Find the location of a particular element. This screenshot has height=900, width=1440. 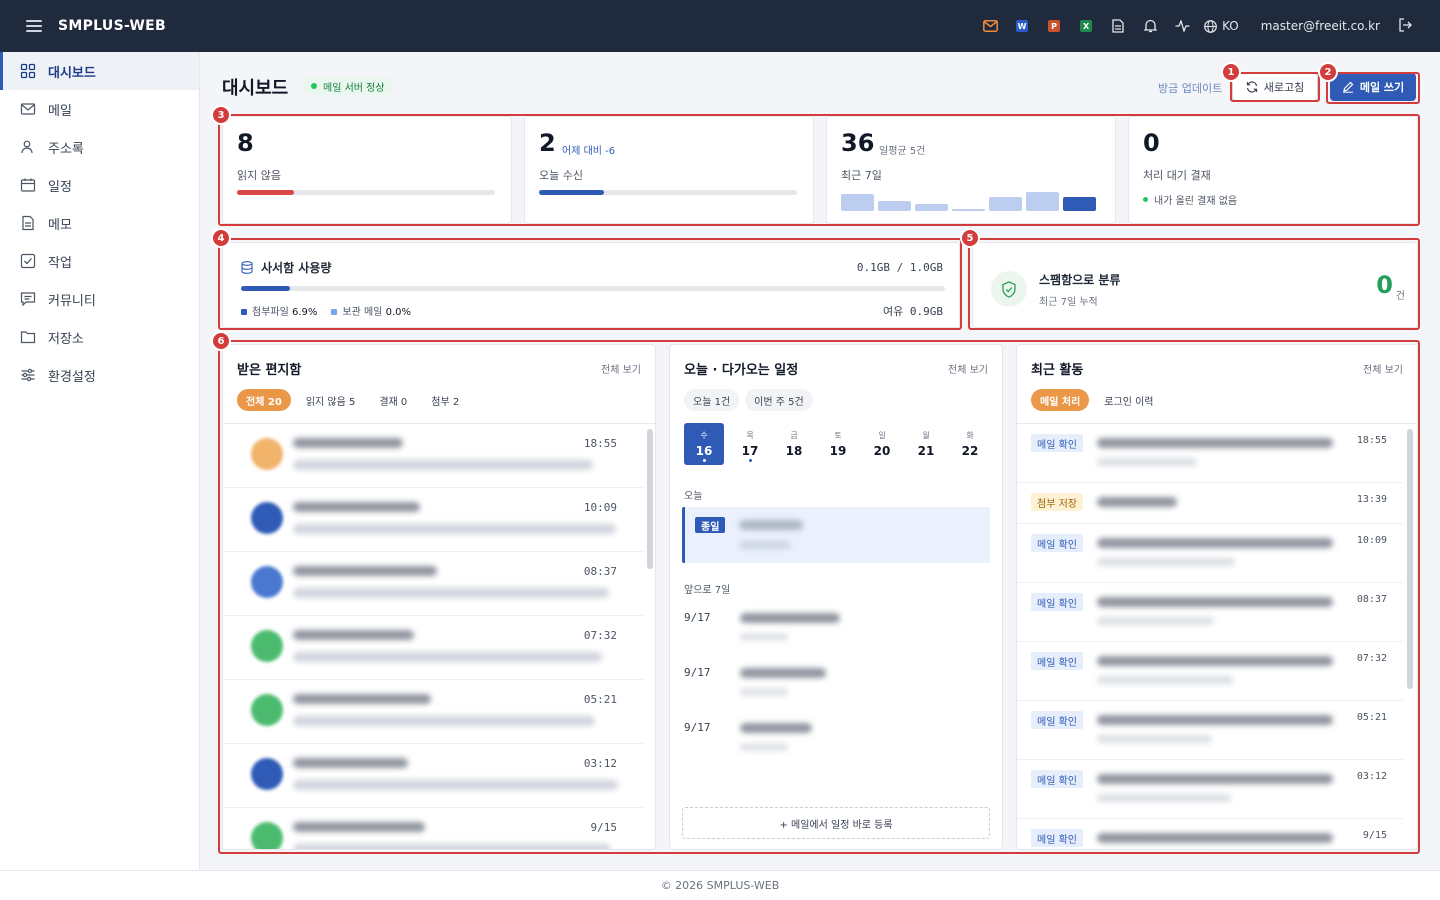

language-label: KO is located at coordinates (1230, 26).